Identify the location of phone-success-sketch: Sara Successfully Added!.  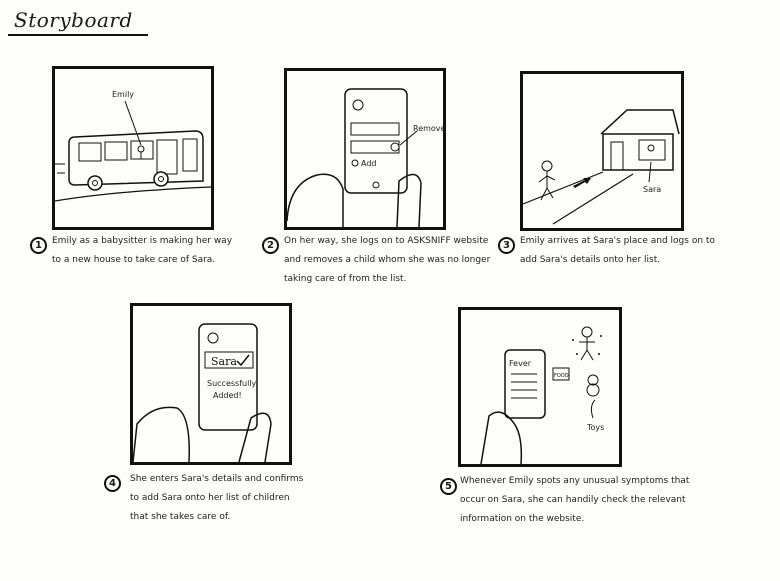
(202, 392).